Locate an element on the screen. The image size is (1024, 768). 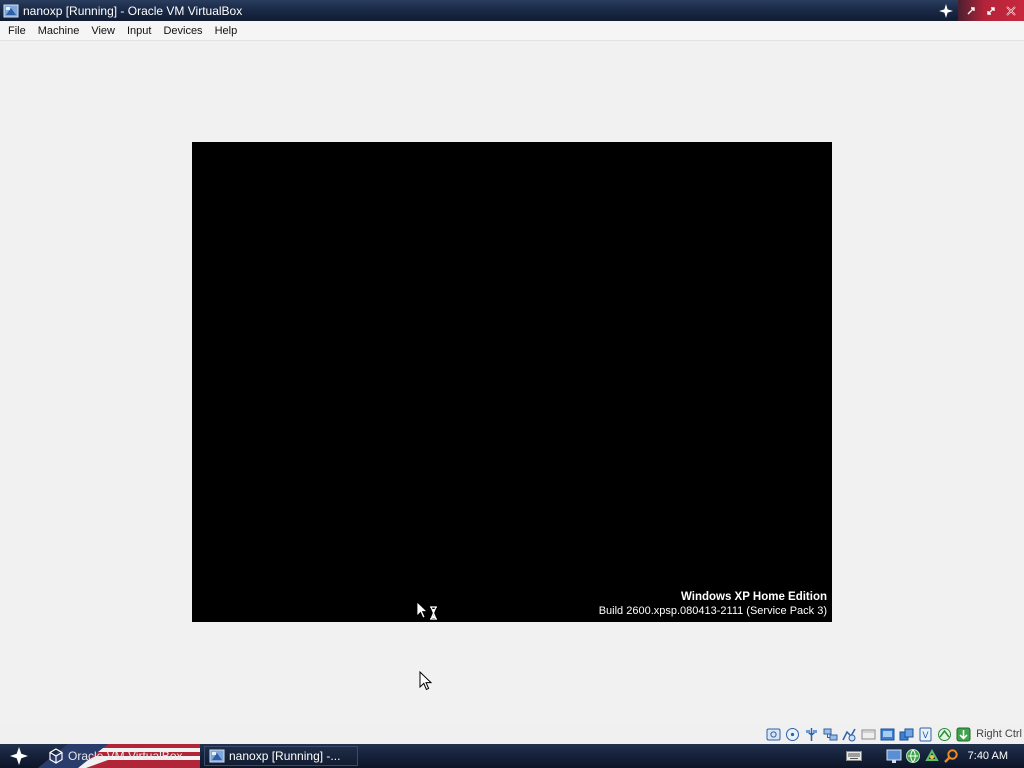
clock: 7:40 AM is located at coordinates (988, 756).